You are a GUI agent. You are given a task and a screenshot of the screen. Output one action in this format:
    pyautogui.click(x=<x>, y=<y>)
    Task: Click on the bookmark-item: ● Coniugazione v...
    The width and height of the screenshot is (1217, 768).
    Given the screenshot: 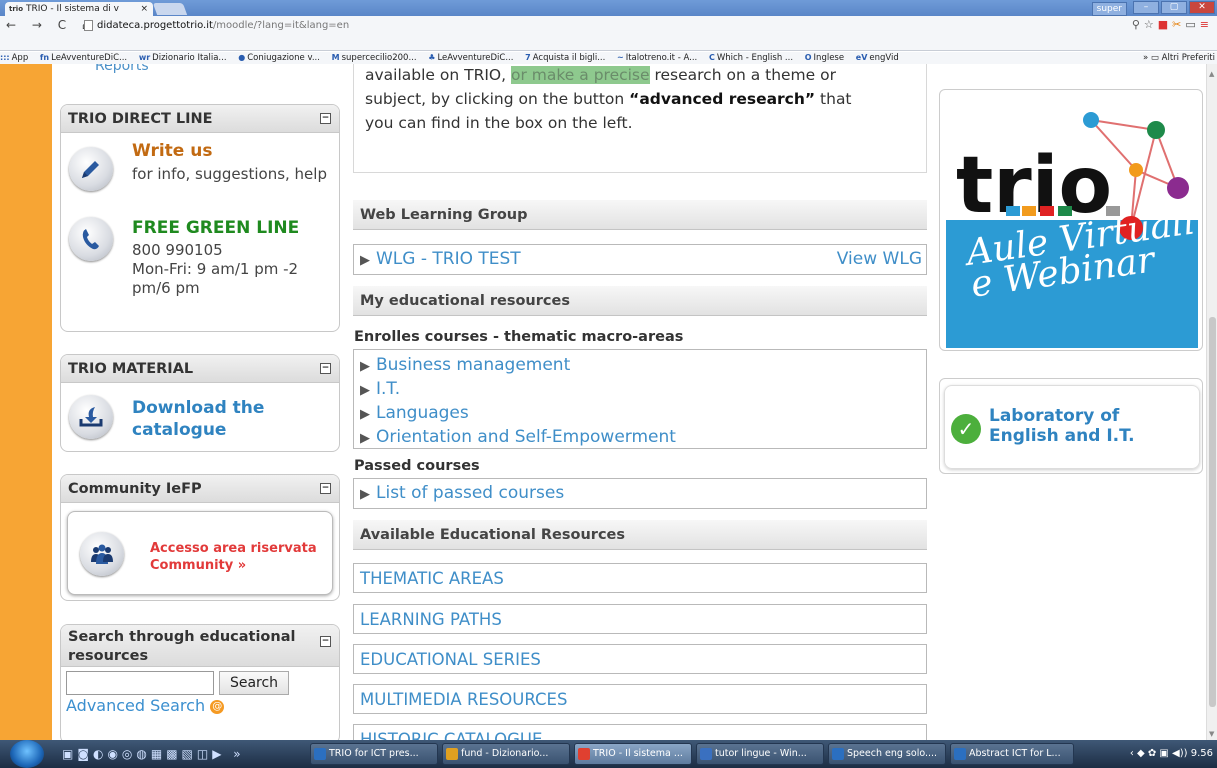 What is the action you would take?
    pyautogui.click(x=279, y=58)
    